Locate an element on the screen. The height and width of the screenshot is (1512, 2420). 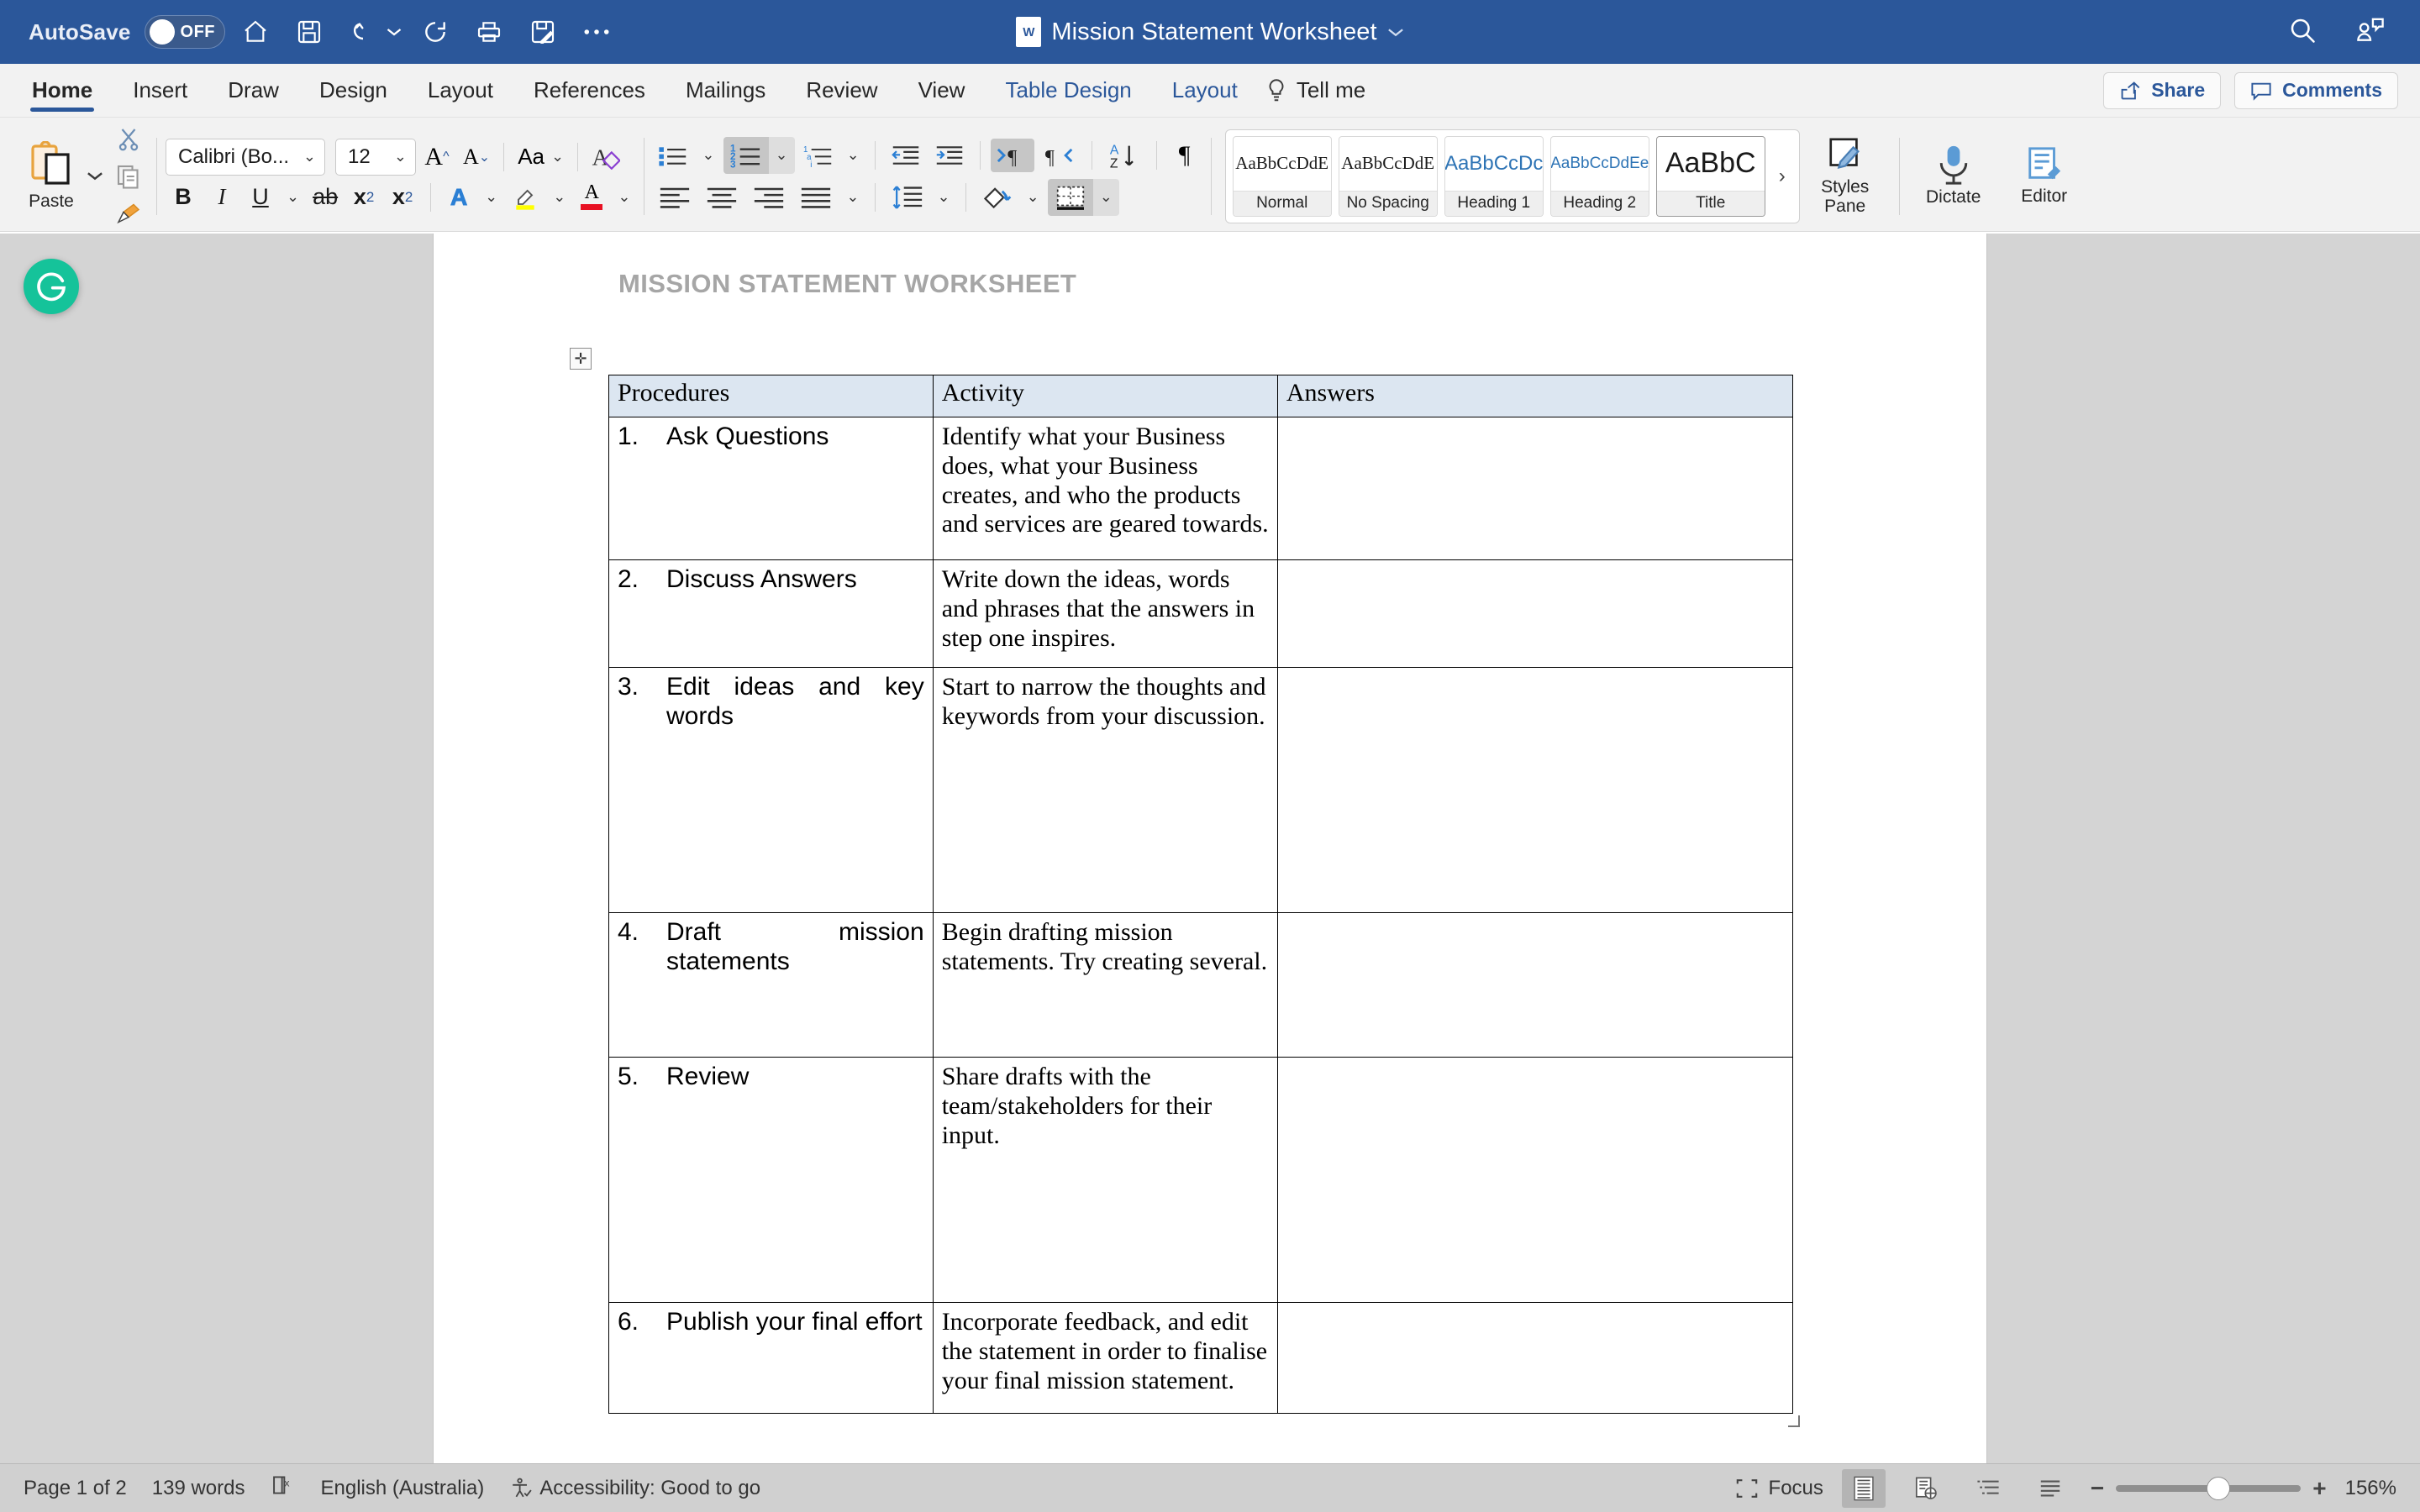
cell-procedure: 5. Review is located at coordinates (771, 1180).